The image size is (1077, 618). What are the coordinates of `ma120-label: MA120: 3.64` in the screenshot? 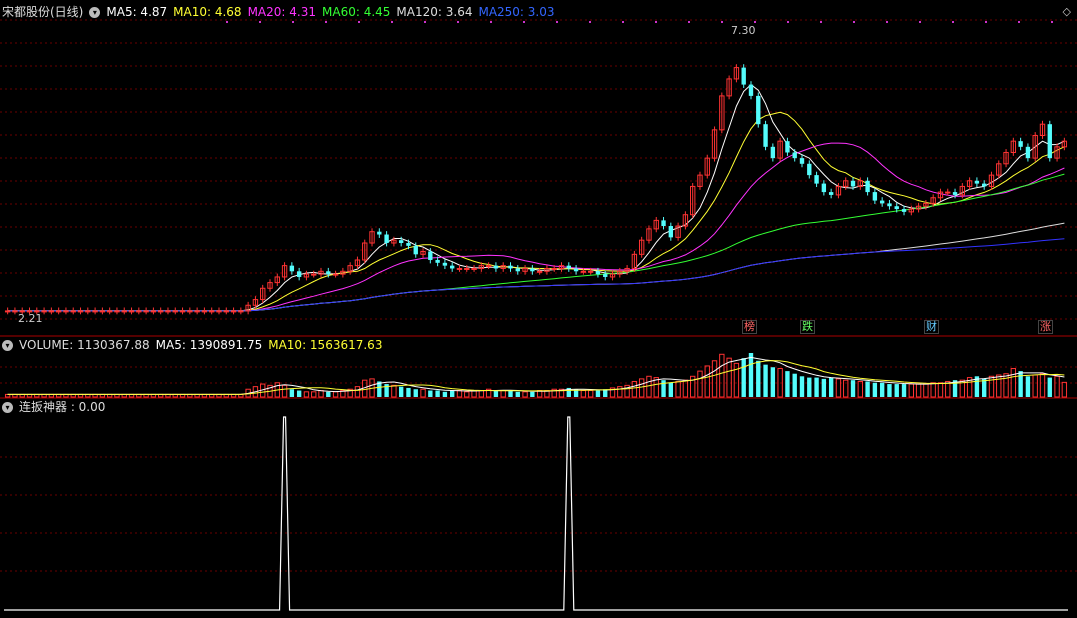 It's located at (434, 12).